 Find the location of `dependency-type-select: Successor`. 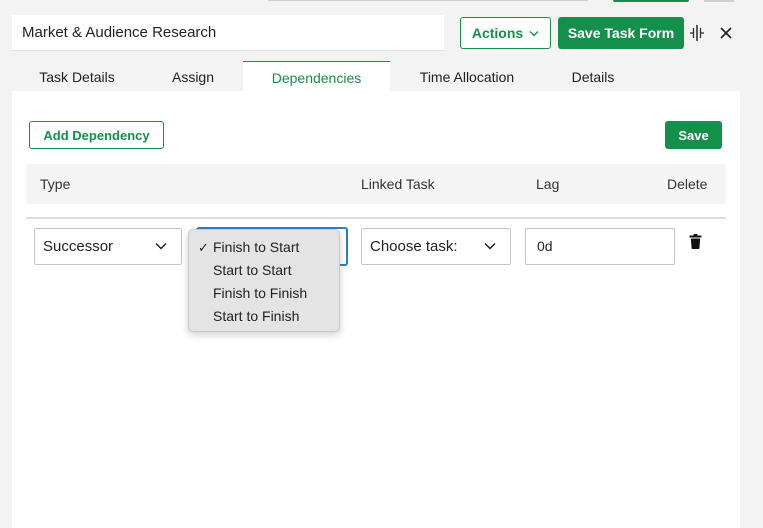

dependency-type-select: Successor is located at coordinates (108, 246).